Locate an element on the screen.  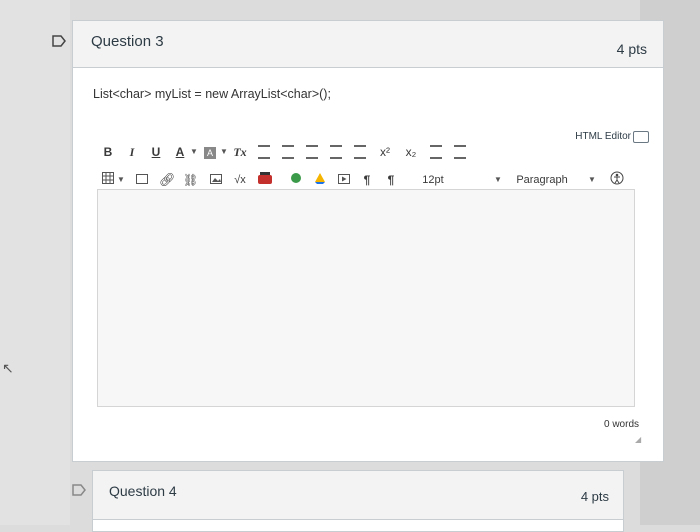
ltr-button: ¶ is located at coordinates (367, 180).